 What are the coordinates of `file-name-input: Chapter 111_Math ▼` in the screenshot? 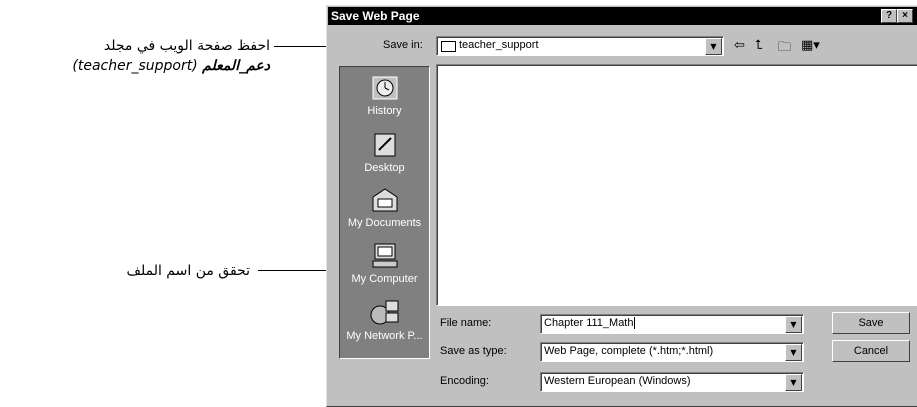 It's located at (672, 324).